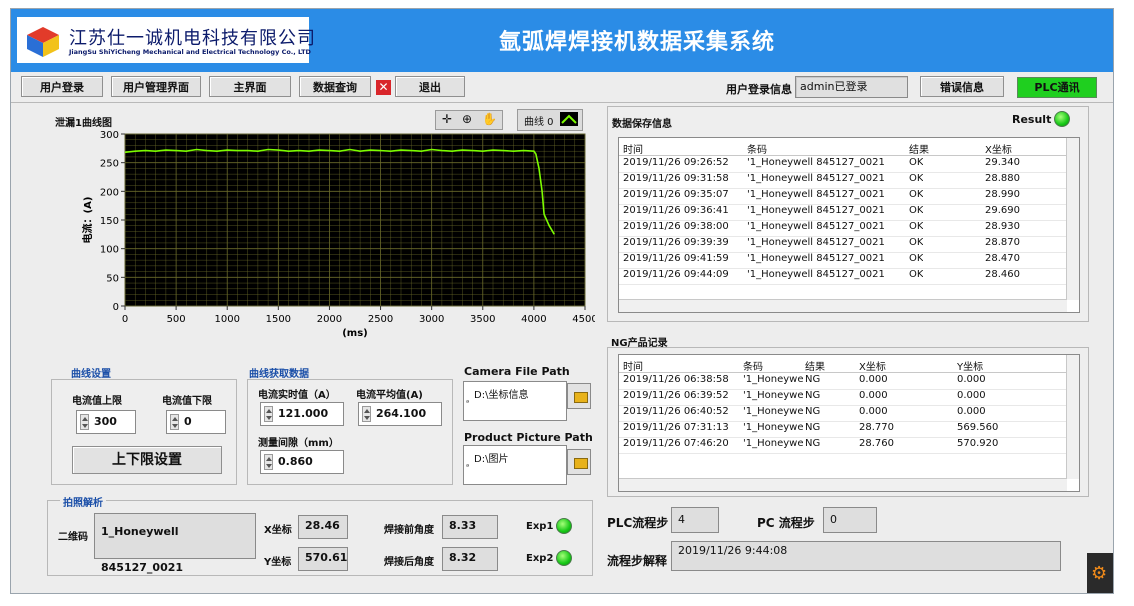  What do you see at coordinates (268, 462) in the screenshot?
I see `measure-gap-spinner` at bounding box center [268, 462].